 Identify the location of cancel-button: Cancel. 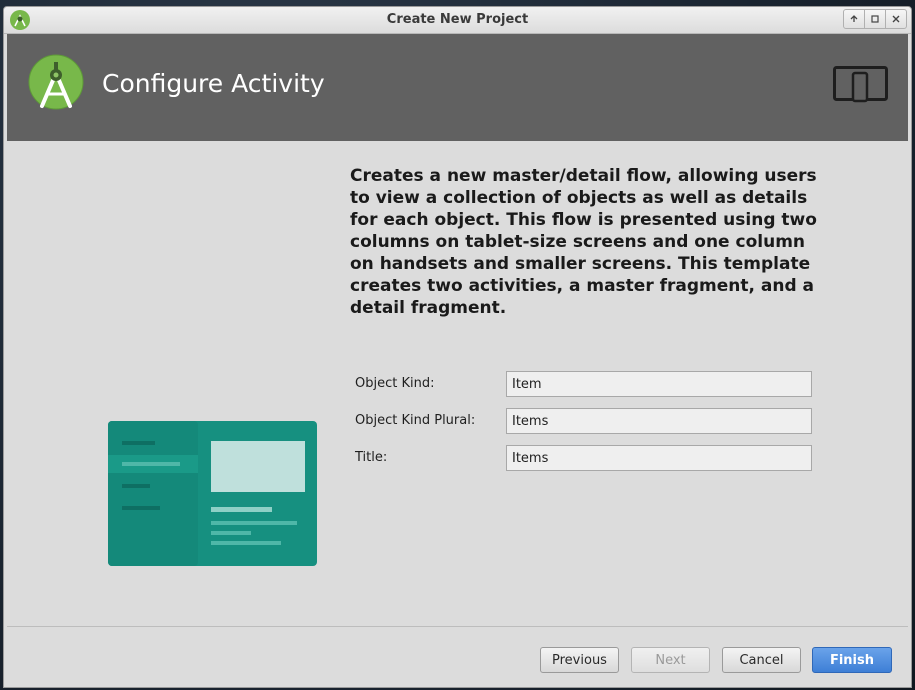
(761, 660).